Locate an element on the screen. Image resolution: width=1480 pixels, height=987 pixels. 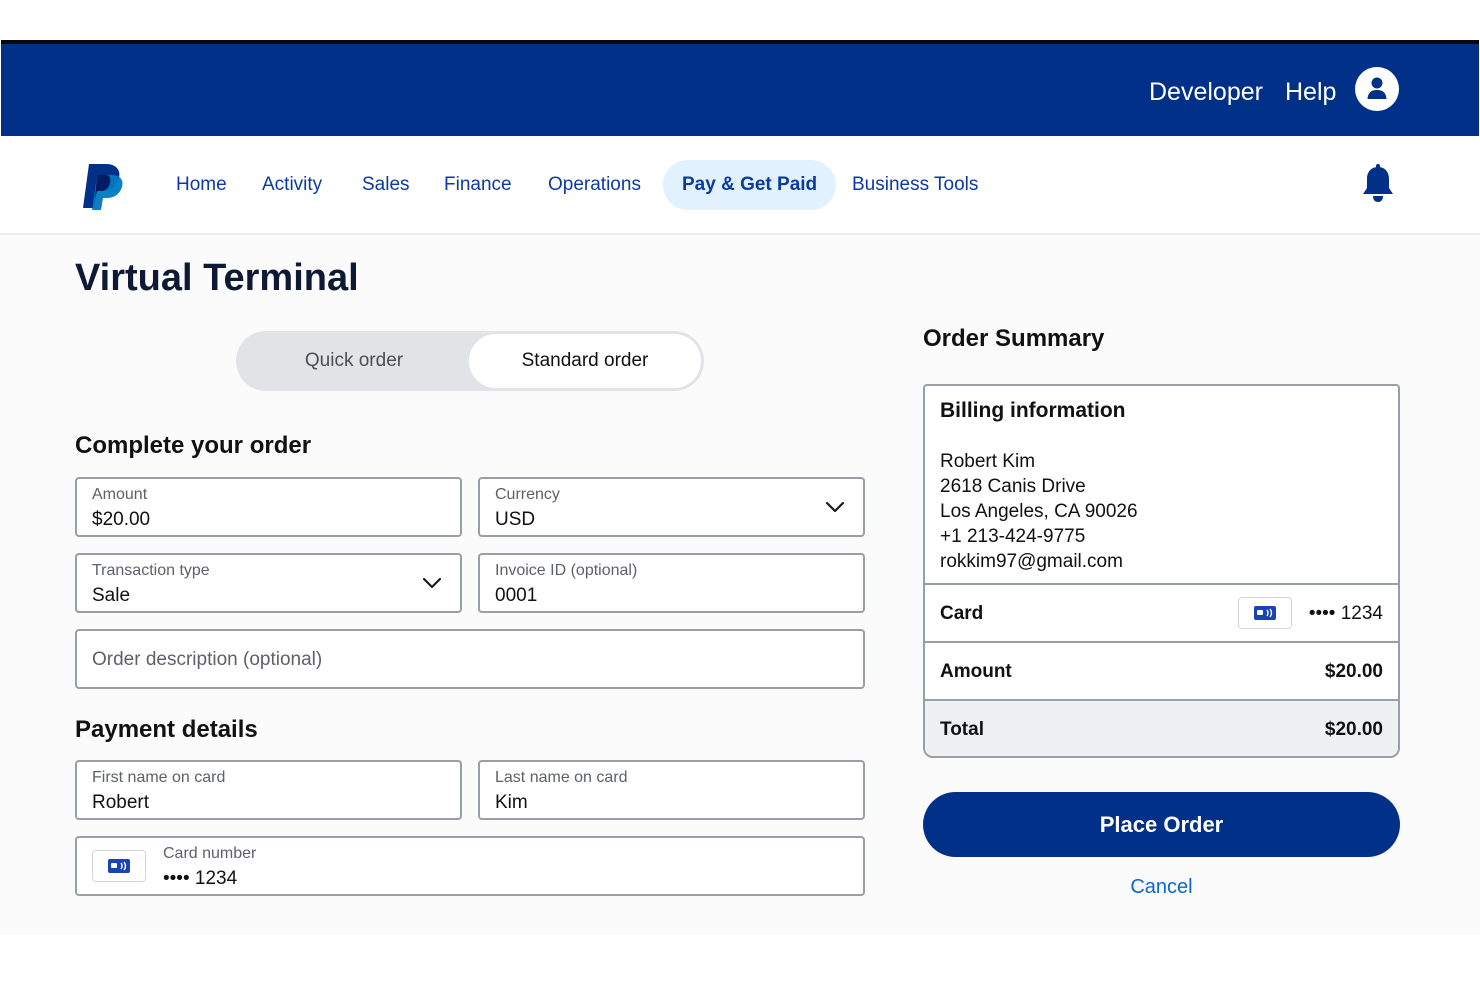
last-name-field: Last name on card Kim is located at coordinates (671, 790).